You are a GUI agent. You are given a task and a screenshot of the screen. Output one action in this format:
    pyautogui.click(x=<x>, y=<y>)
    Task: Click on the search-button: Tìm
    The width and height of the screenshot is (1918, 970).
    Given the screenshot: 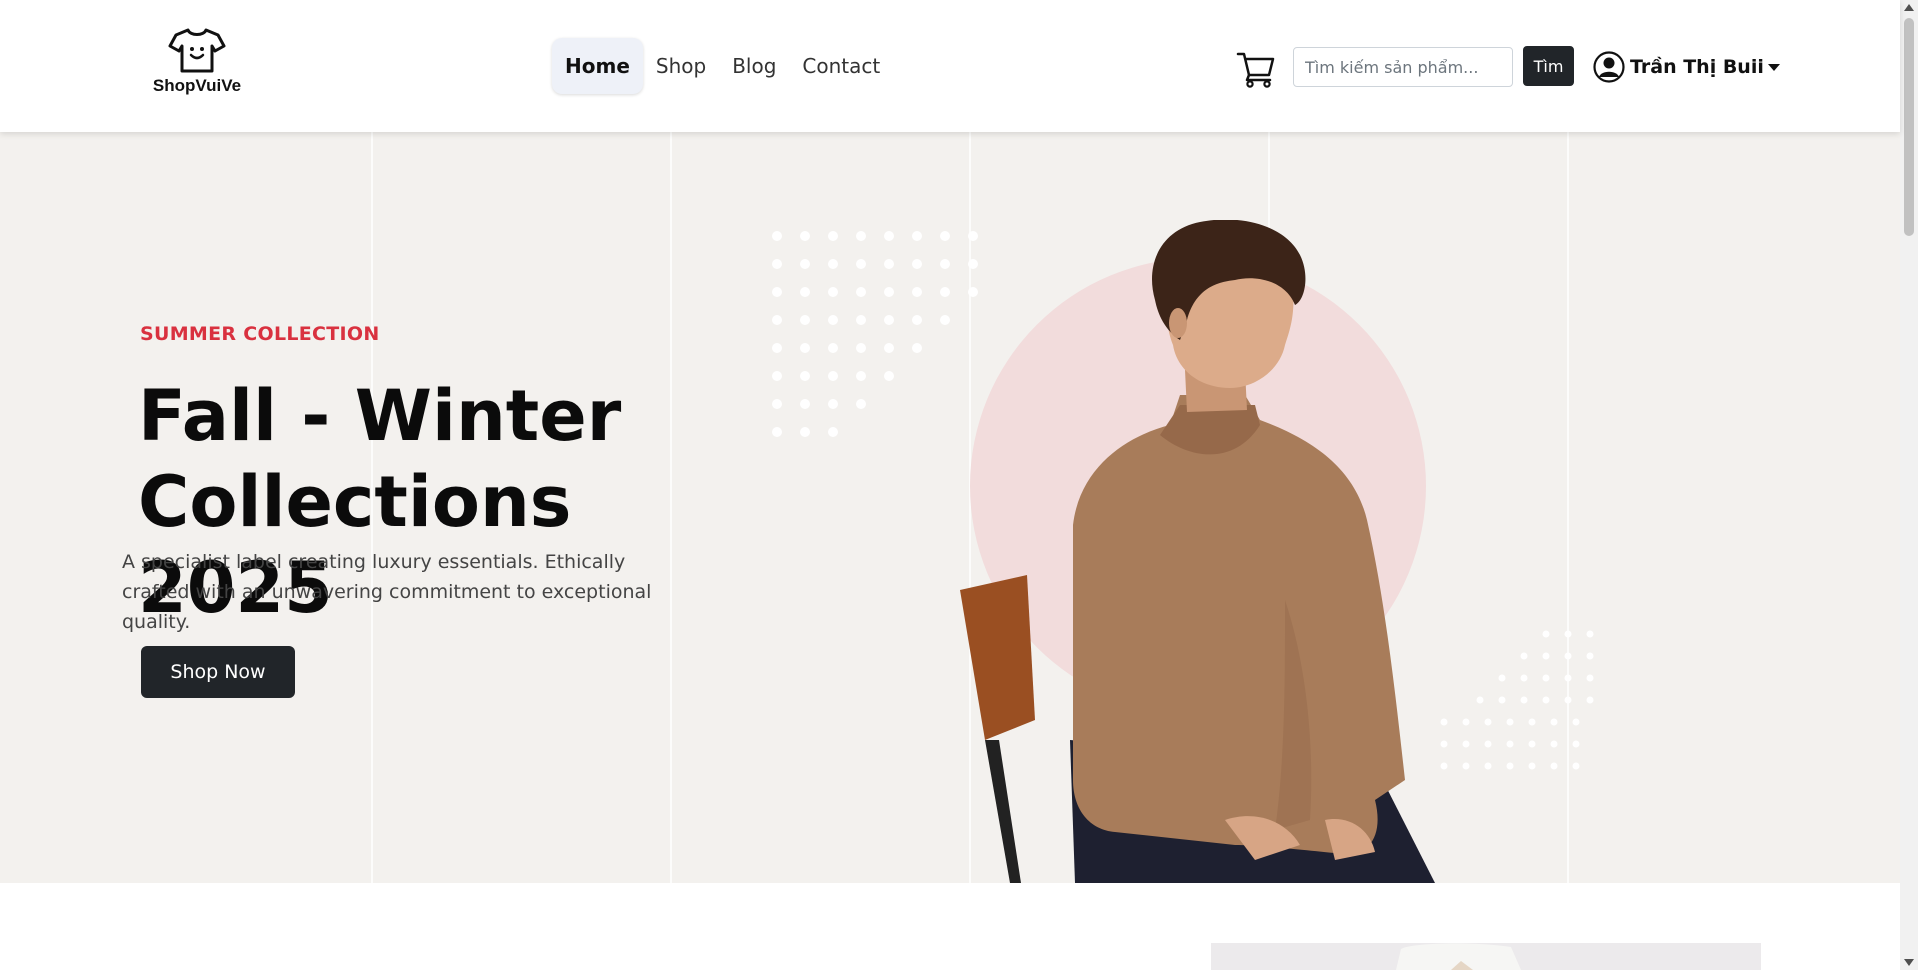 What is the action you would take?
    pyautogui.click(x=1548, y=66)
    